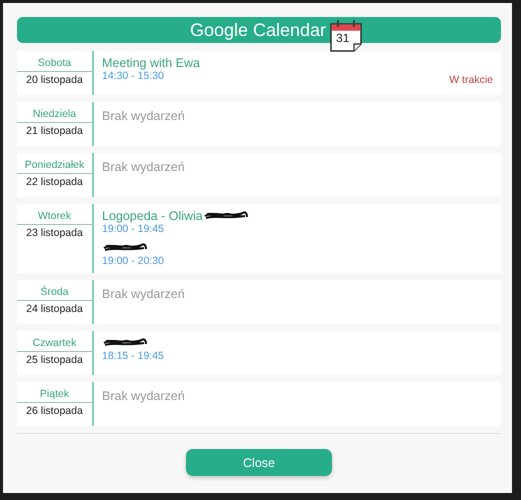 The width and height of the screenshot is (521, 500). Describe the element at coordinates (133, 261) in the screenshot. I see `event-time: 19:00 - 20:30` at that location.